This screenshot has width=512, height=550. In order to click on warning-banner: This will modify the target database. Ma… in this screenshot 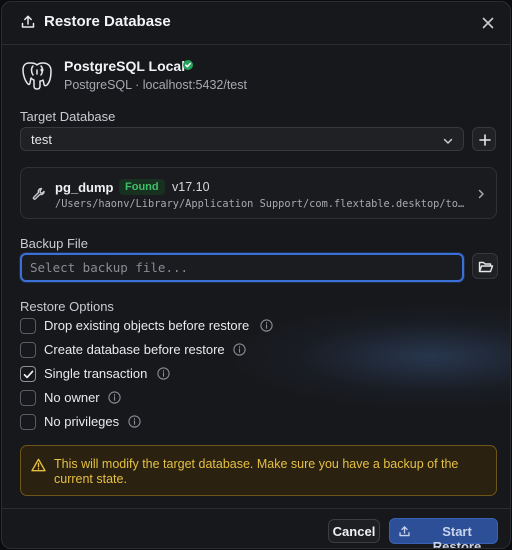, I will do `click(258, 470)`.